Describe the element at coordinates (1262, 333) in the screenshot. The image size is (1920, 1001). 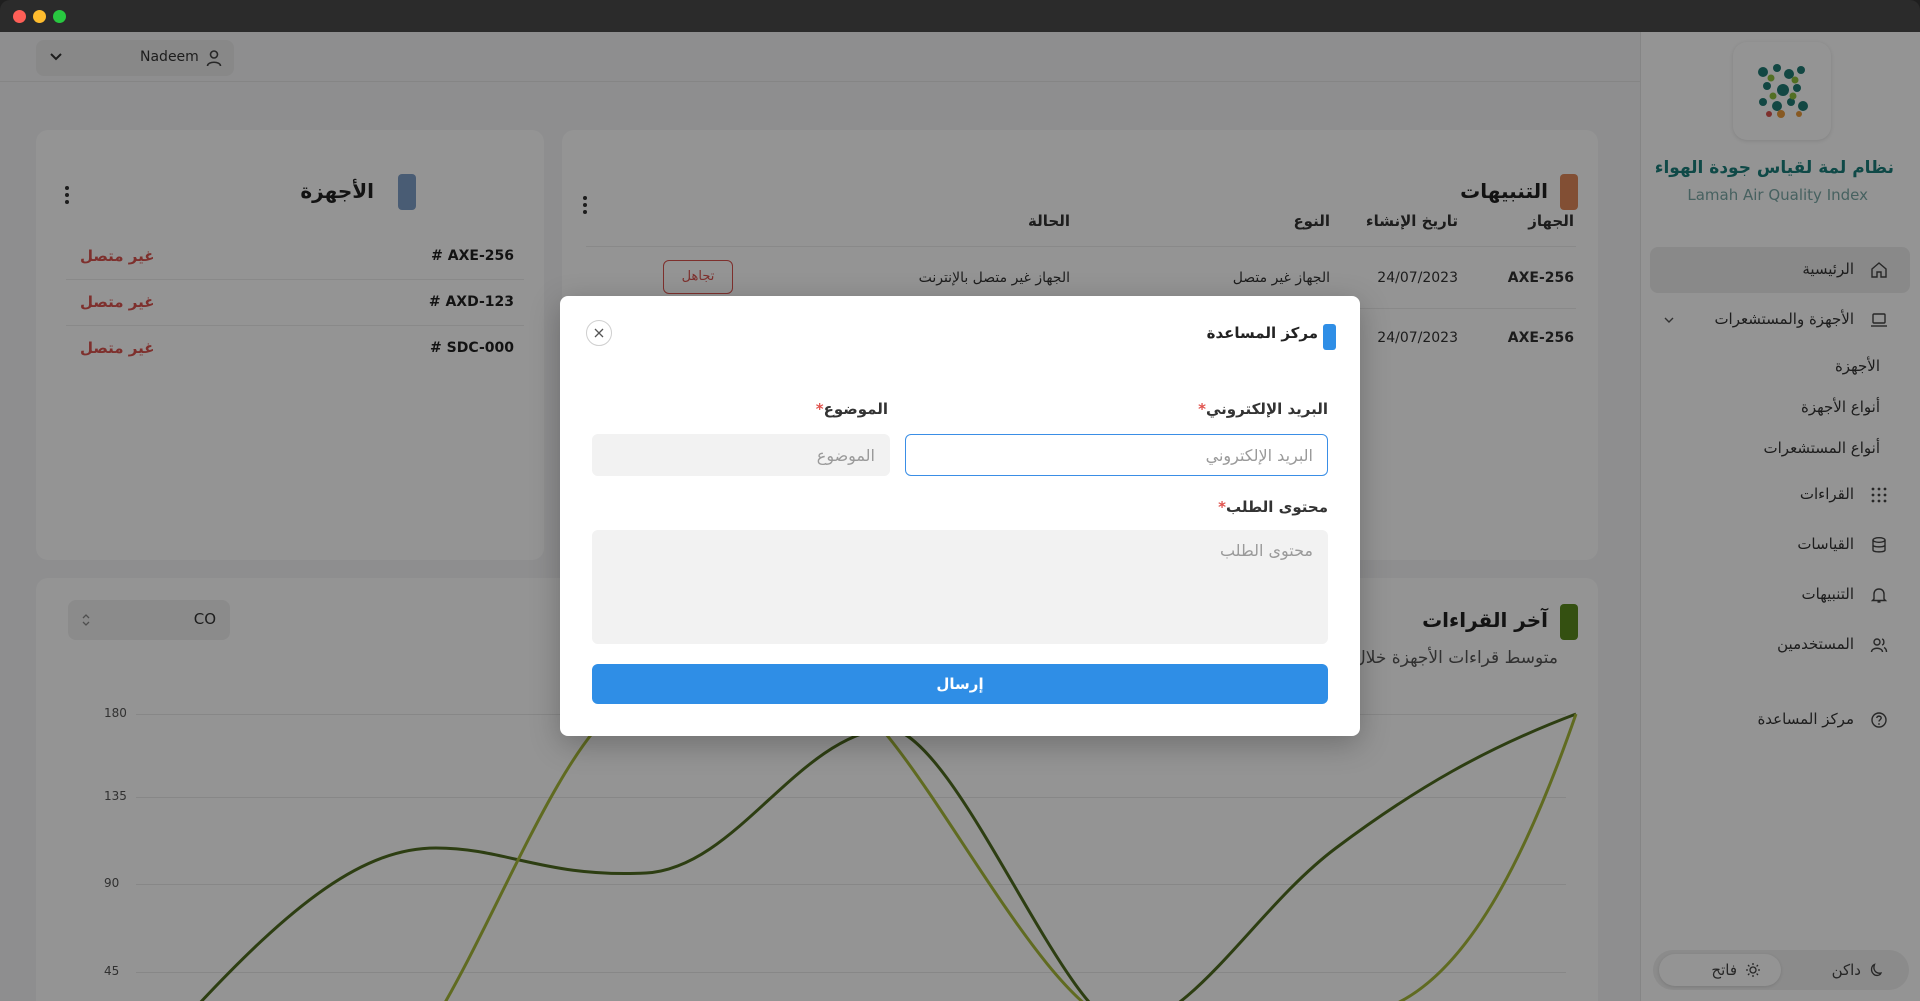
I see `modal-title: مركز المساعدة` at that location.